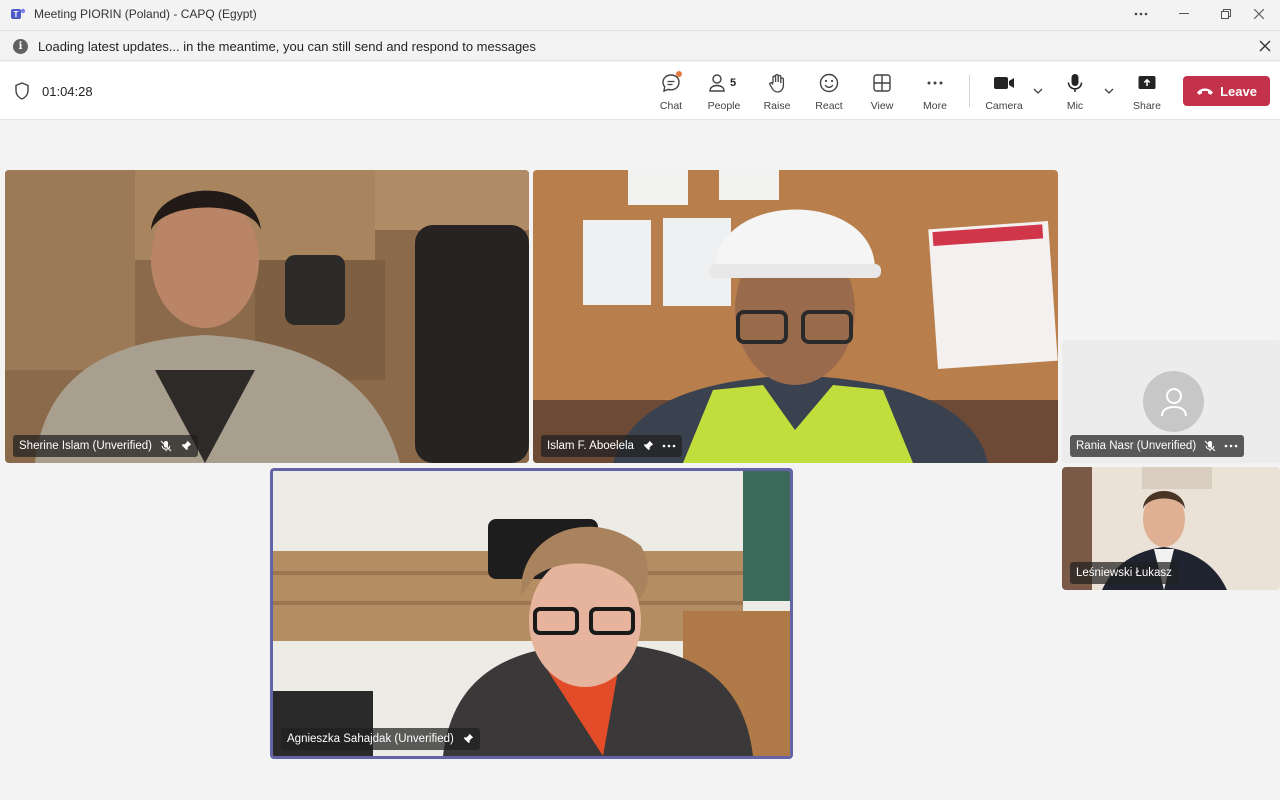  I want to click on person-icon, so click(1173, 401).